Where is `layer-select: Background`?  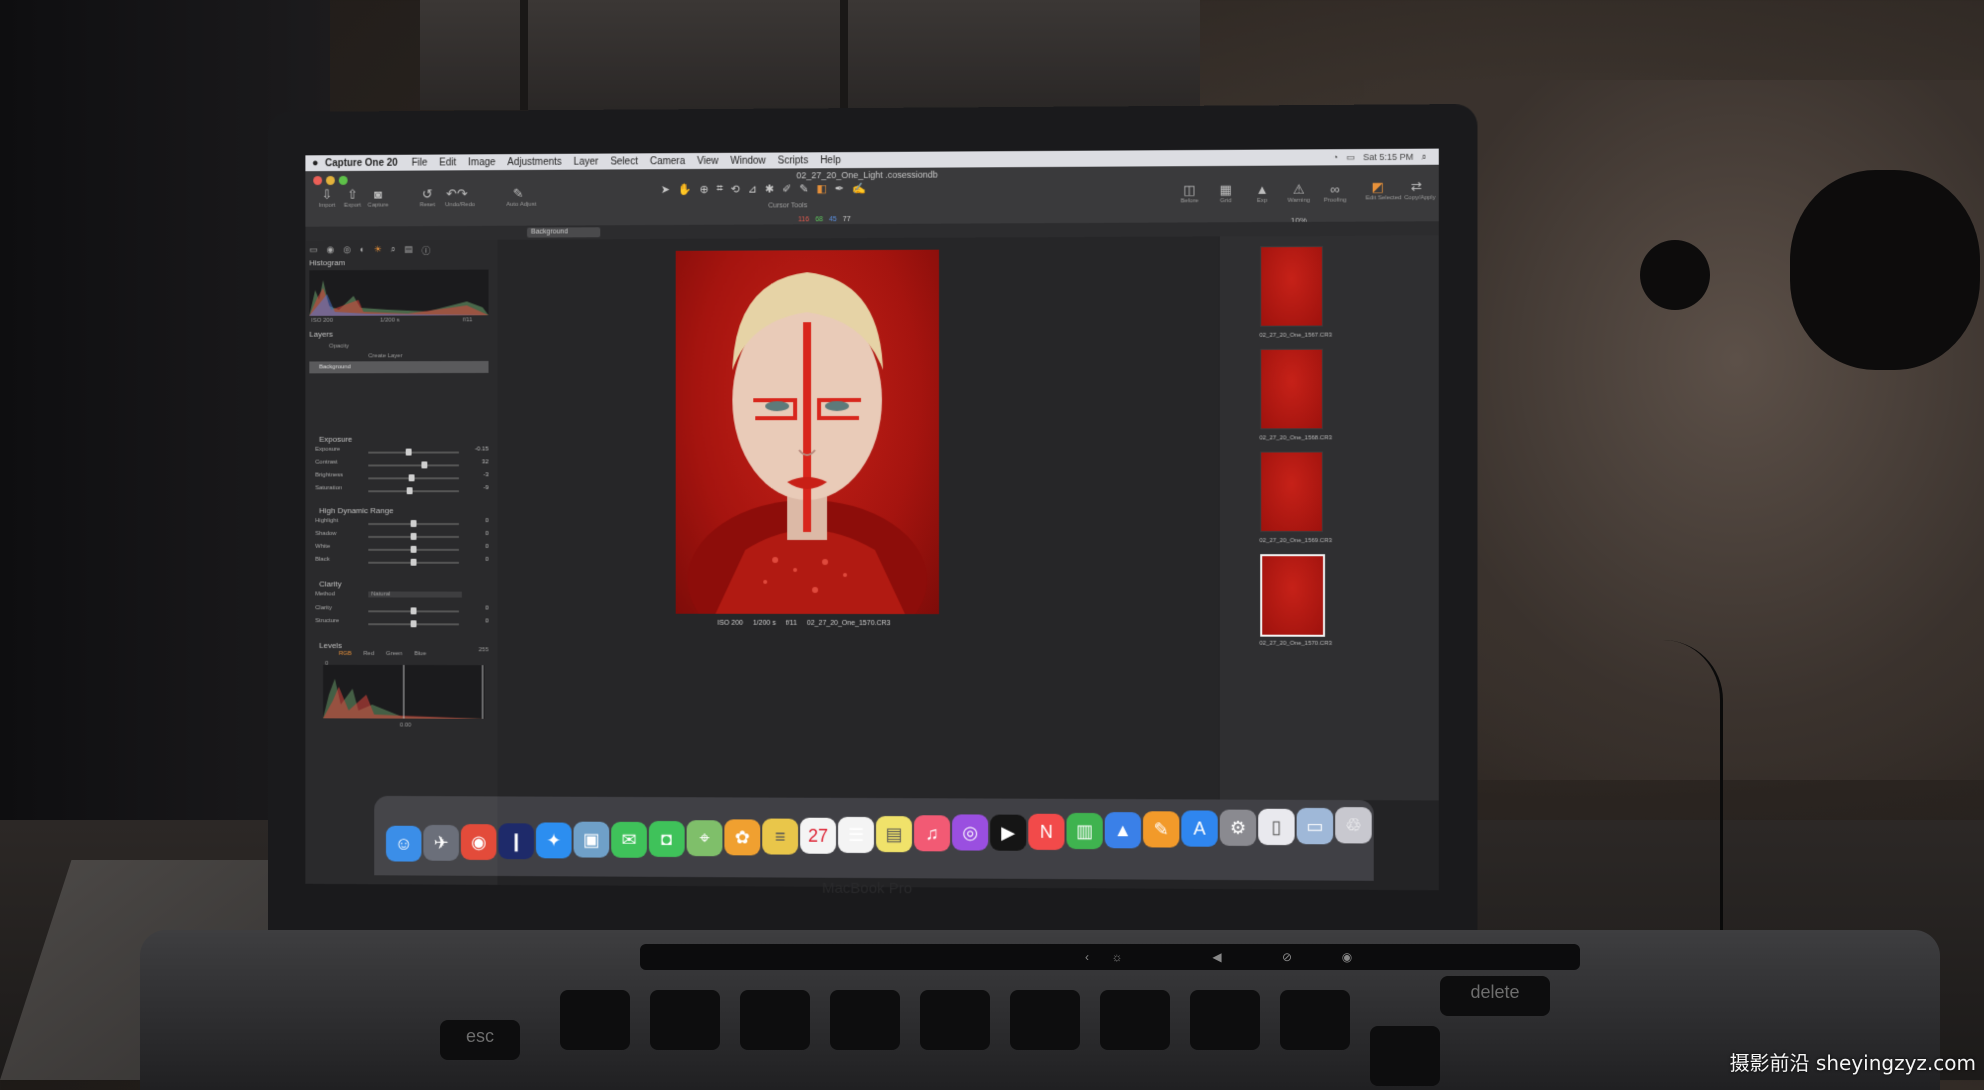 layer-select: Background is located at coordinates (564, 232).